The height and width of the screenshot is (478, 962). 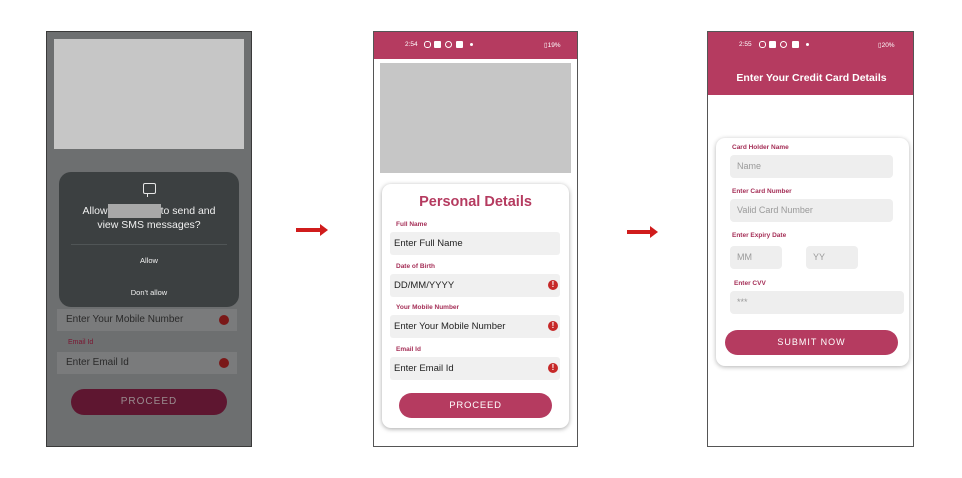 I want to click on mobile-input: Enter Your Mobile Number !, so click(x=475, y=326).